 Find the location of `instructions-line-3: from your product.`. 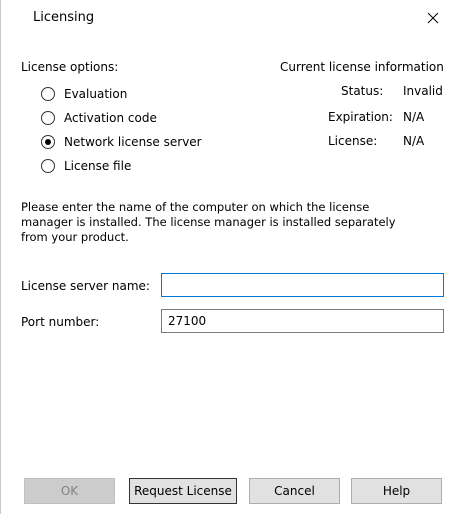

instructions-line-3: from your product. is located at coordinates (75, 237).